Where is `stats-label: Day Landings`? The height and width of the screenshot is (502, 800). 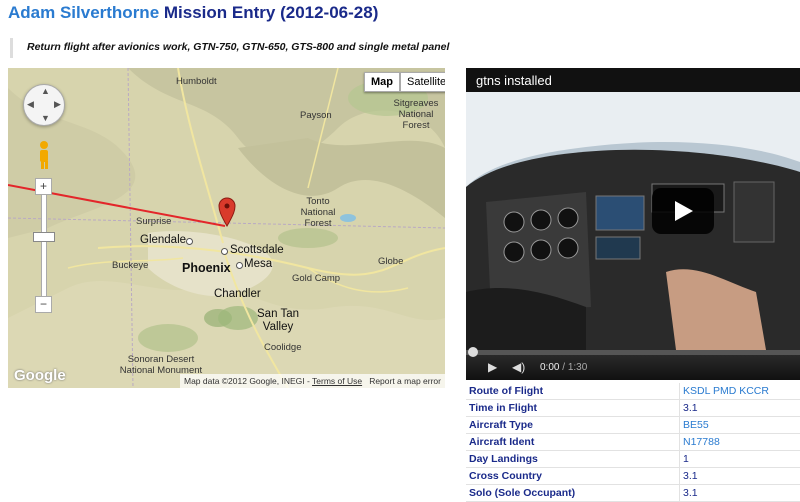 stats-label: Day Landings is located at coordinates (573, 459).